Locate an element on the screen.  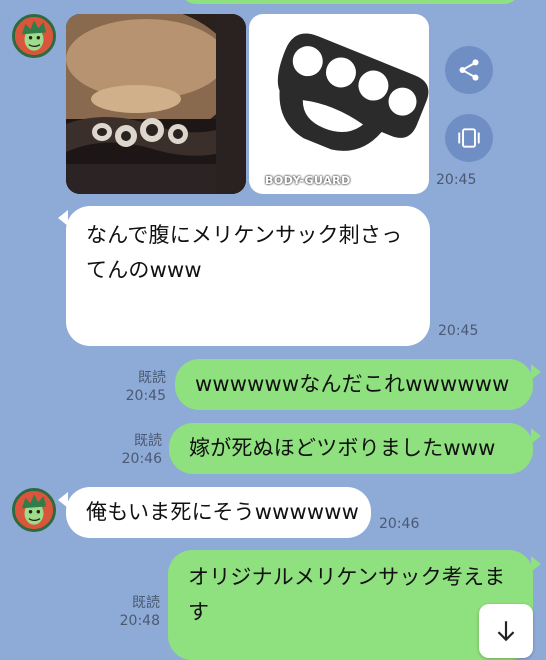
message-text: wwwwwwなんだこれwwwwww is located at coordinates (352, 384).